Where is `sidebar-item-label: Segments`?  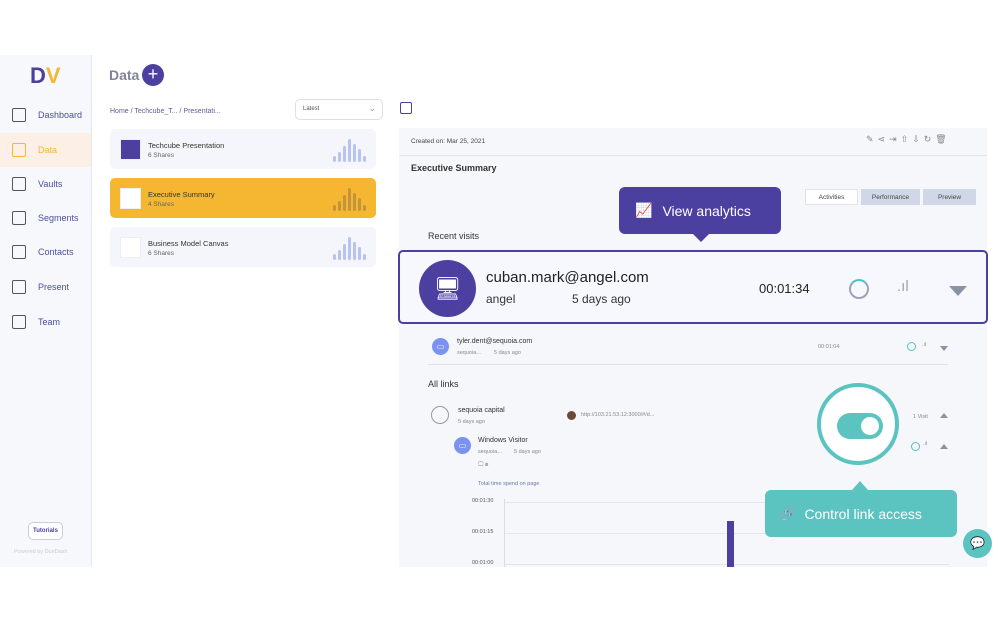
sidebar-item-label: Segments is located at coordinates (58, 218).